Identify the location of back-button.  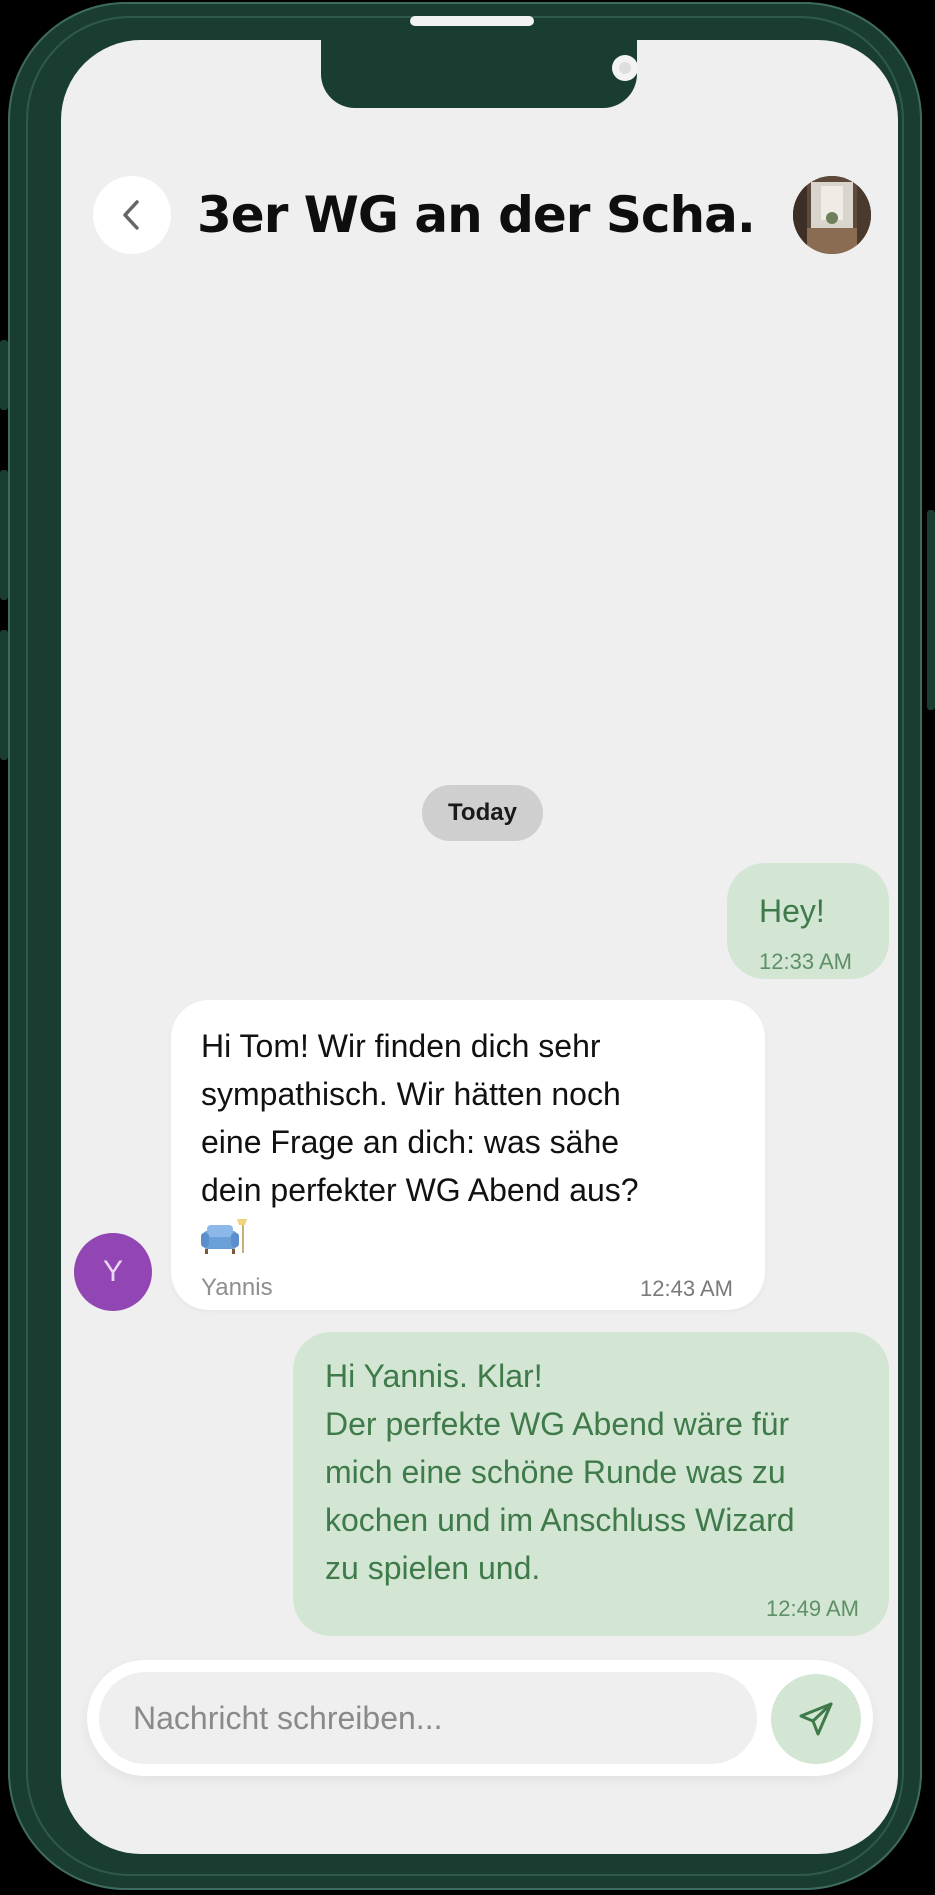
(132, 215).